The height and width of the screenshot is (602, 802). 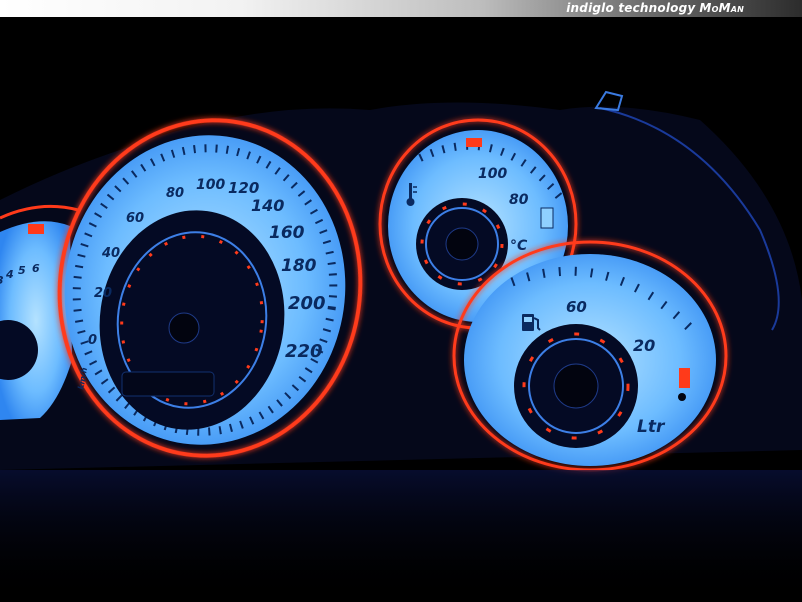 I want to click on speedometer-hub, so click(x=184, y=328).